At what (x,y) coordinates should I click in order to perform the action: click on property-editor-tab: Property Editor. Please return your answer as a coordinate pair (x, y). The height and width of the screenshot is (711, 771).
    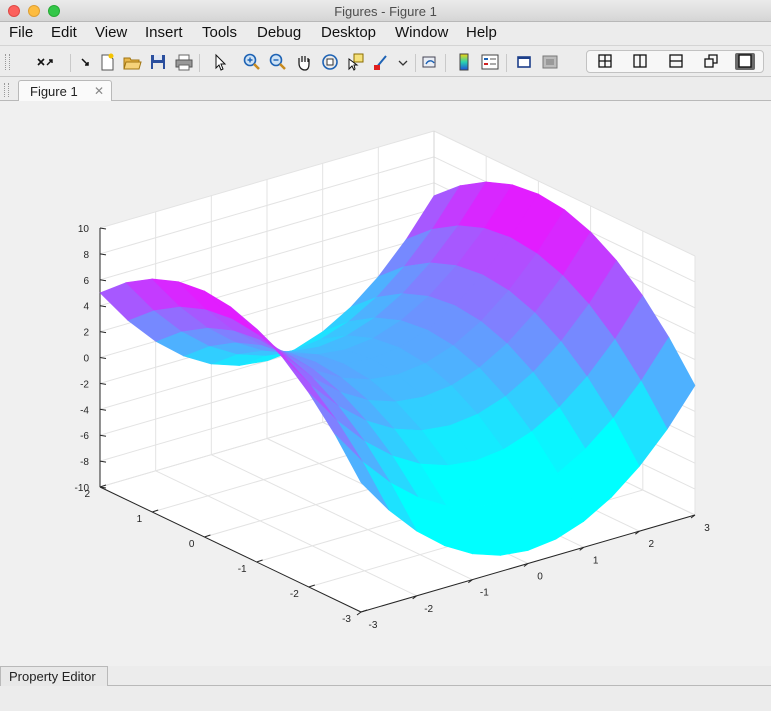
    Looking at the image, I should click on (54, 676).